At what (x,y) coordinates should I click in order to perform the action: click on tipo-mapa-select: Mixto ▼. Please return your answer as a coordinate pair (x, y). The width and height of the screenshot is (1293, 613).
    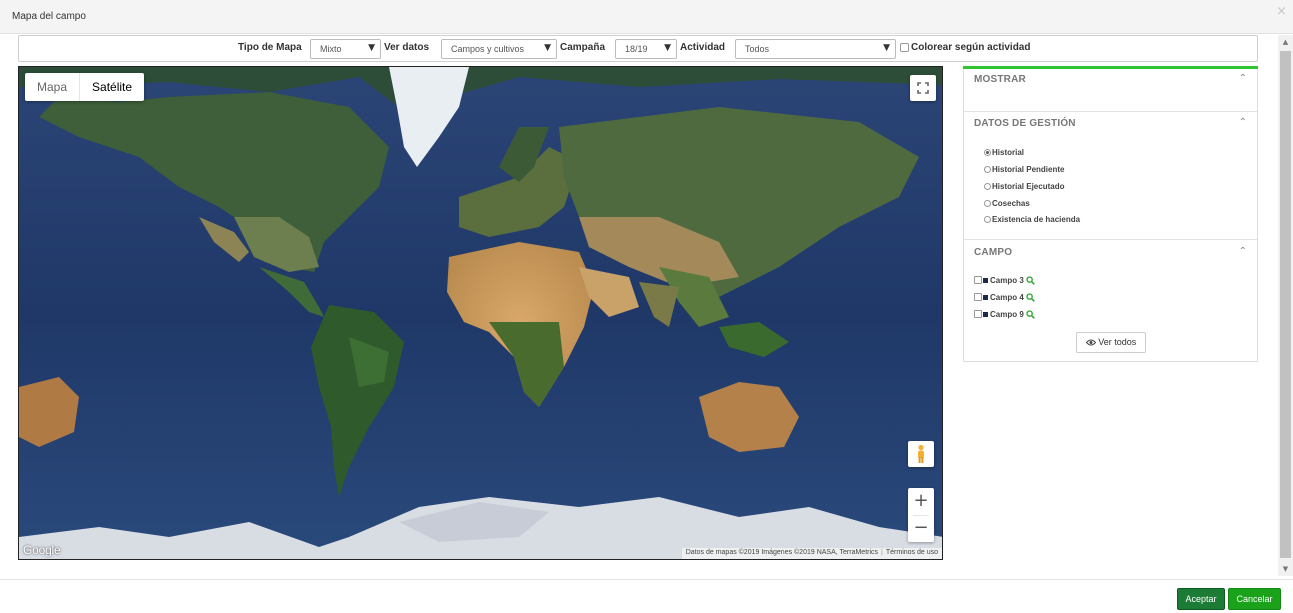
    Looking at the image, I should click on (345, 49).